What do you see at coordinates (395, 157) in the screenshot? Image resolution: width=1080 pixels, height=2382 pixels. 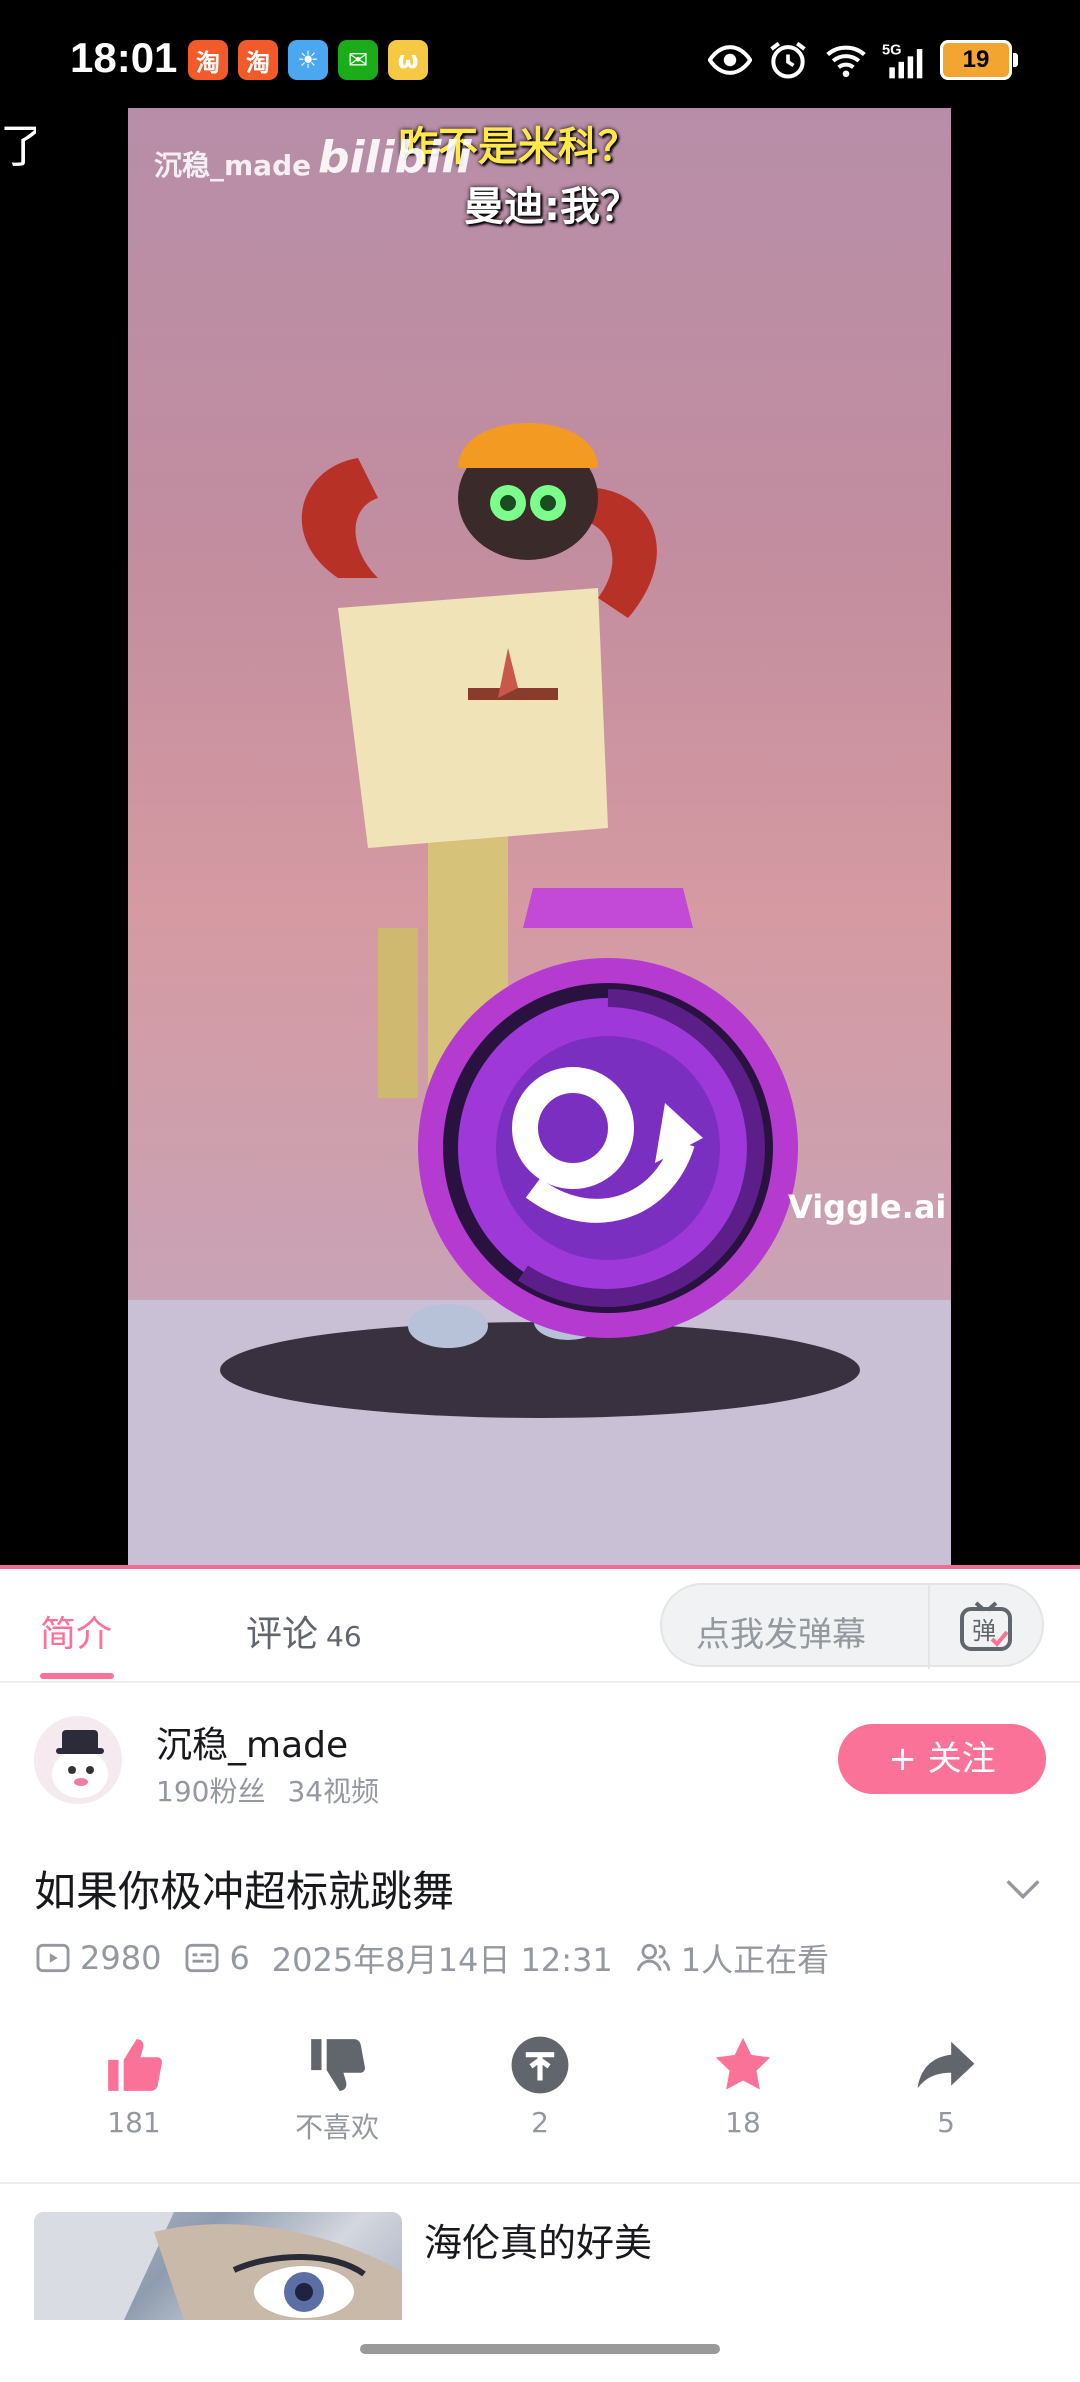 I see `bilibili-logo: bilibili` at bounding box center [395, 157].